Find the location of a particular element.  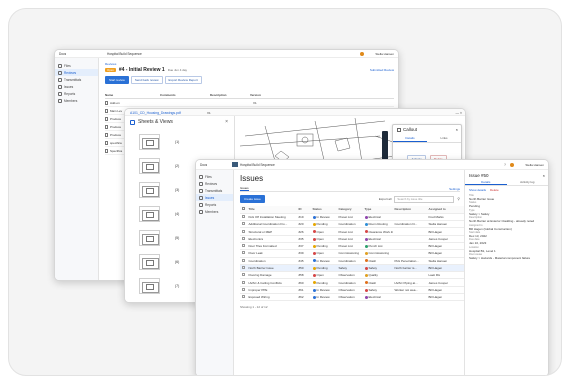

sheet-label: (4) is located at coordinates (177, 214).